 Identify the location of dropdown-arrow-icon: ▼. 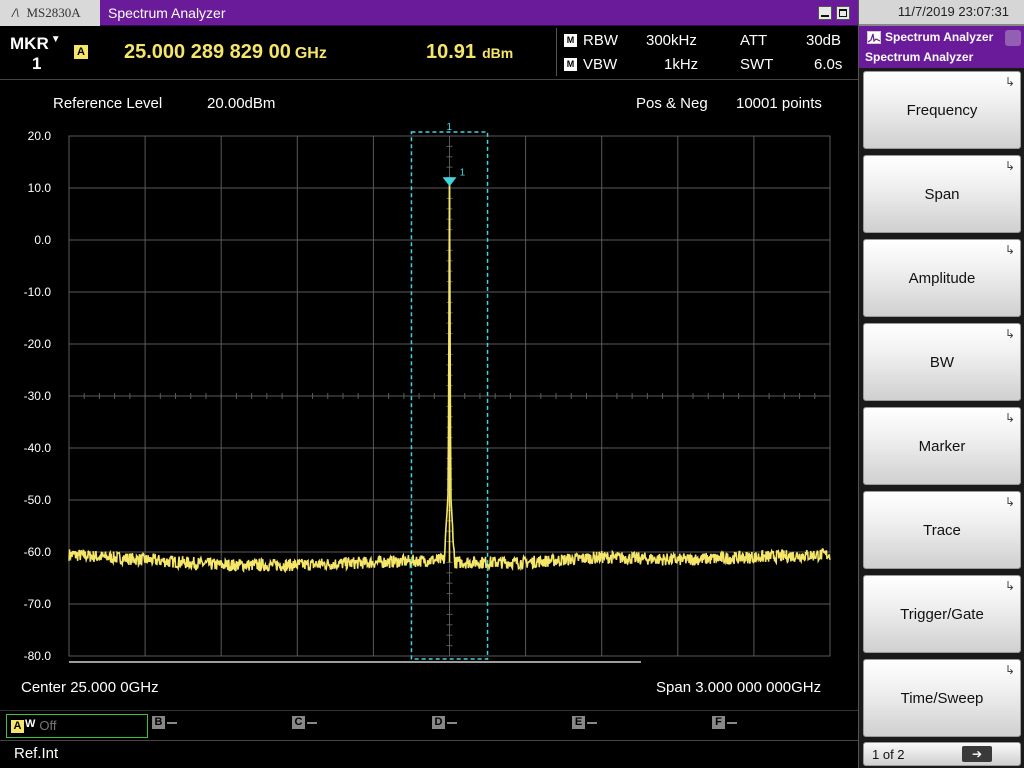
(55, 39).